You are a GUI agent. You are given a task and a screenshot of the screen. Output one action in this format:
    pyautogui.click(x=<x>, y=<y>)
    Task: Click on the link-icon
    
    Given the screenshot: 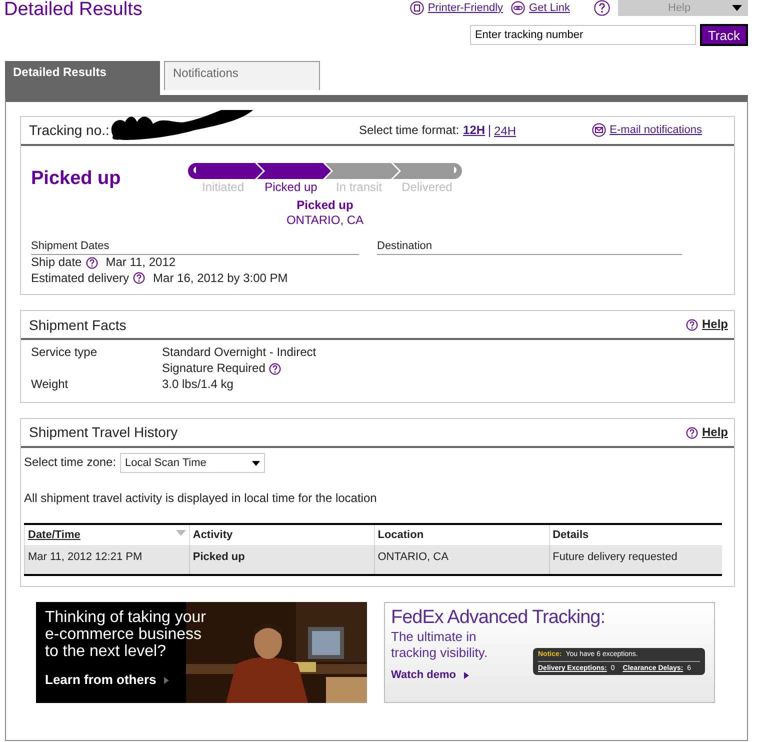 What is the action you would take?
    pyautogui.click(x=518, y=7)
    